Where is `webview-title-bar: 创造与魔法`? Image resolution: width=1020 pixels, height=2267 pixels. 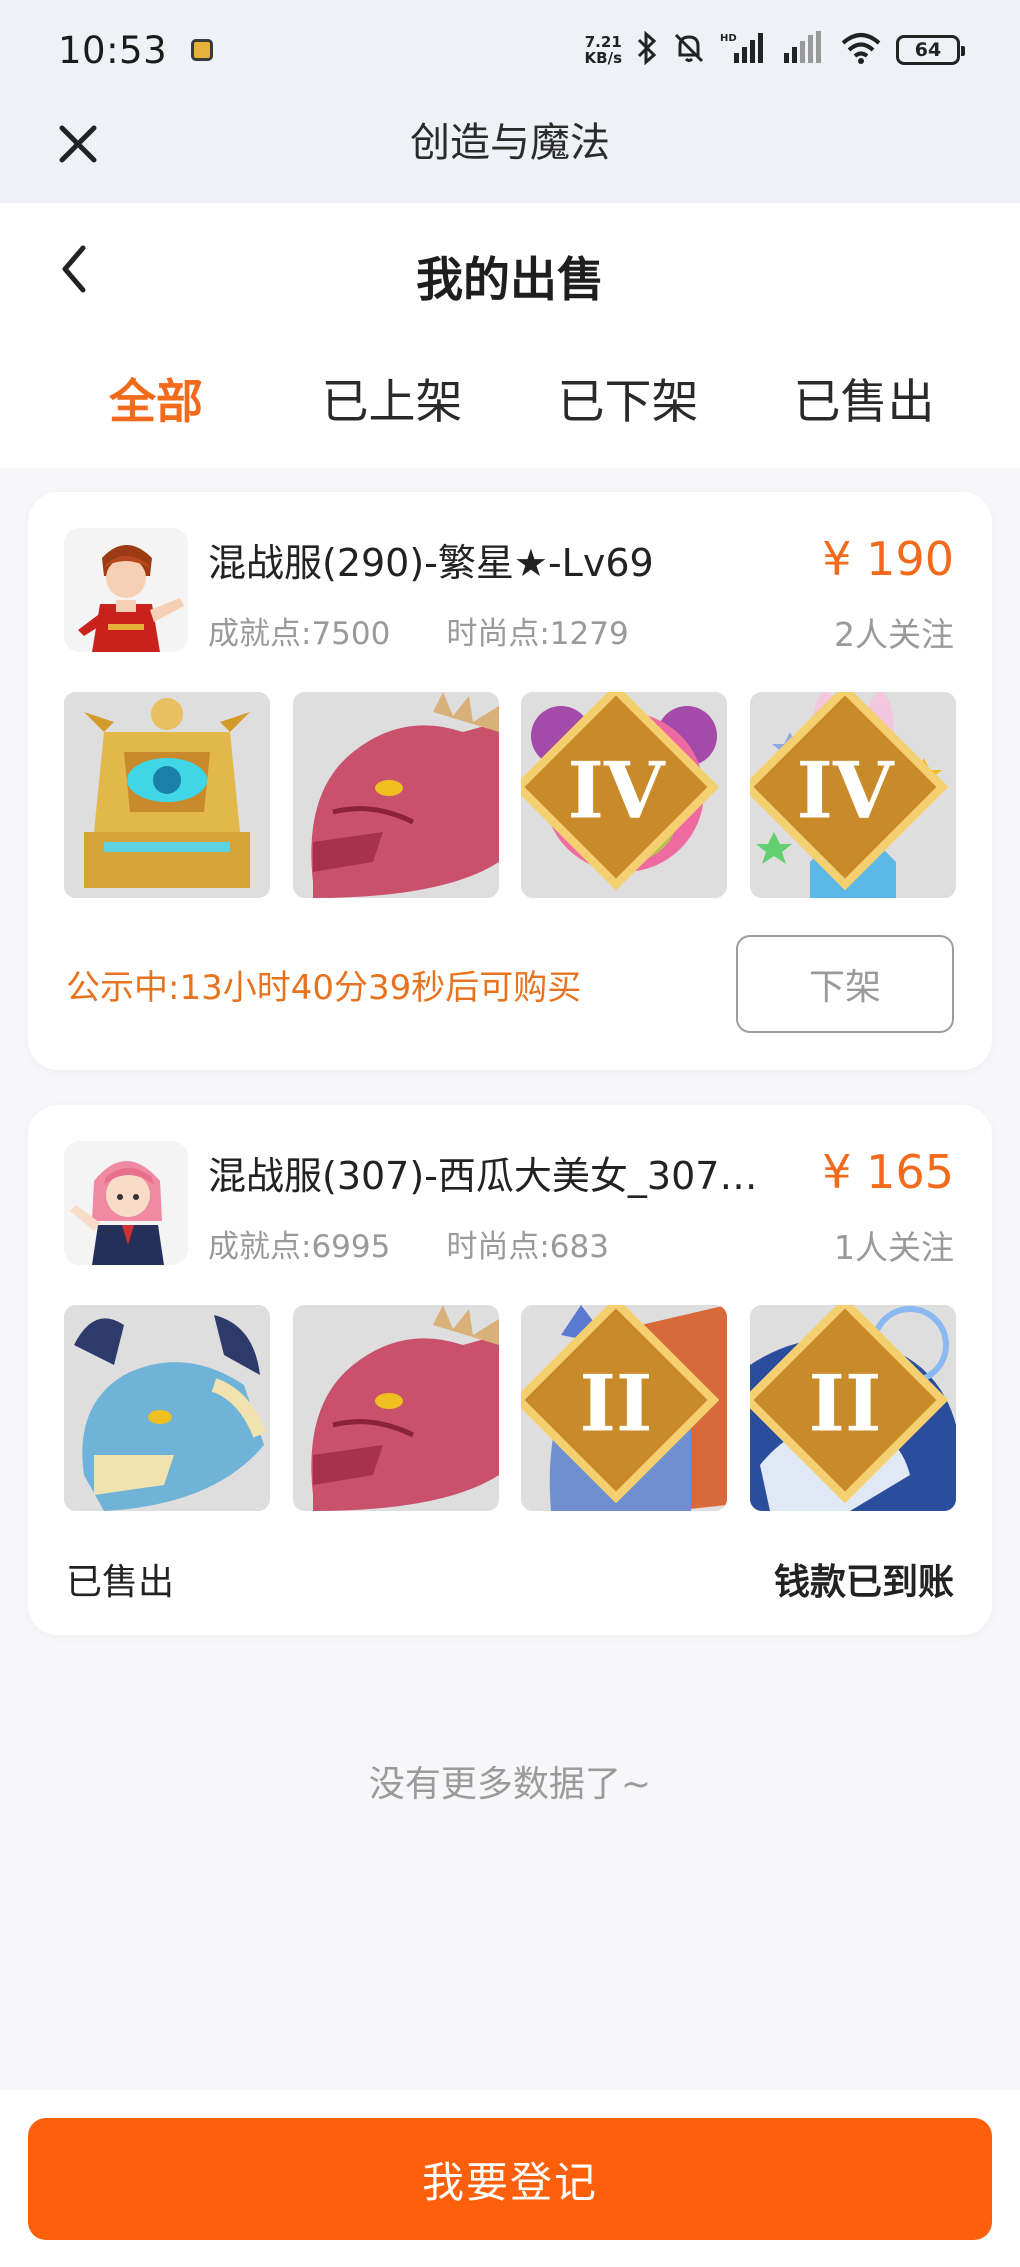 webview-title-bar: 创造与魔法 is located at coordinates (510, 151).